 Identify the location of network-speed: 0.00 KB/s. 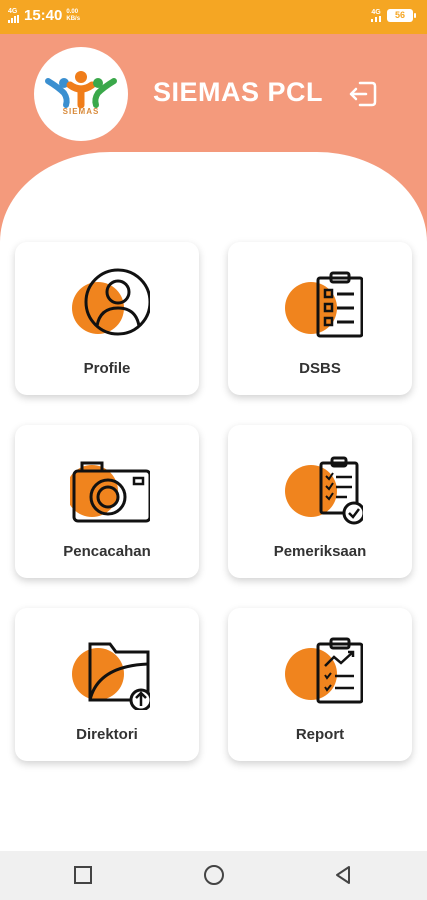
(73, 16).